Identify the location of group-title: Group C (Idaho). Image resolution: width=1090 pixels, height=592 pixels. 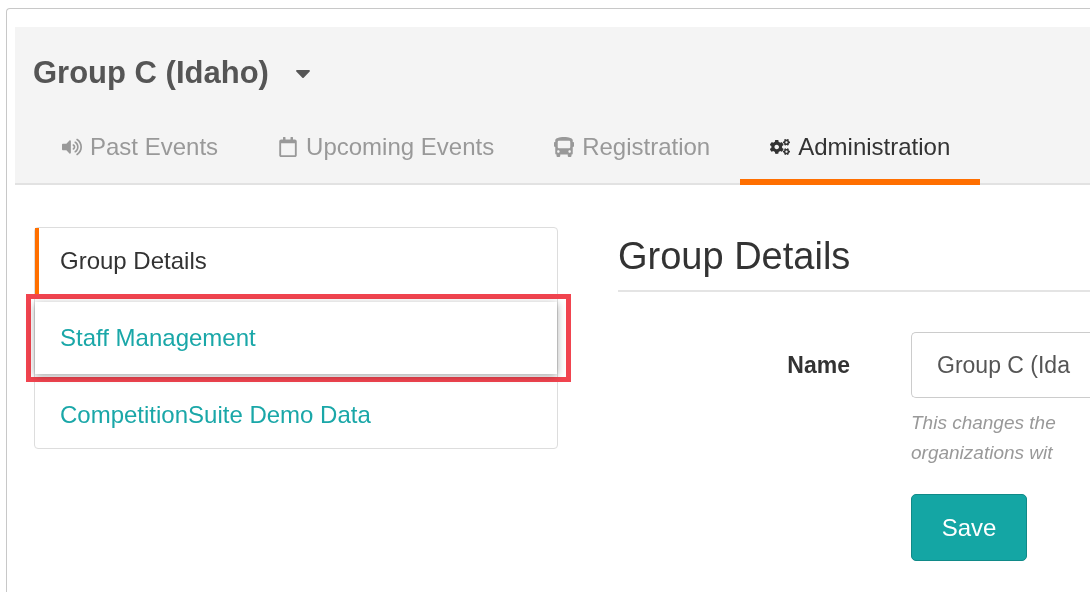
(151, 73).